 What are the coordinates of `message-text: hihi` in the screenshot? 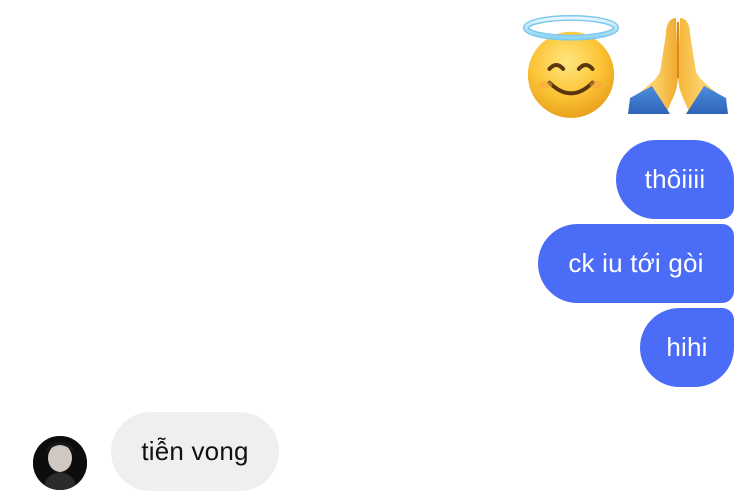 It's located at (687, 347).